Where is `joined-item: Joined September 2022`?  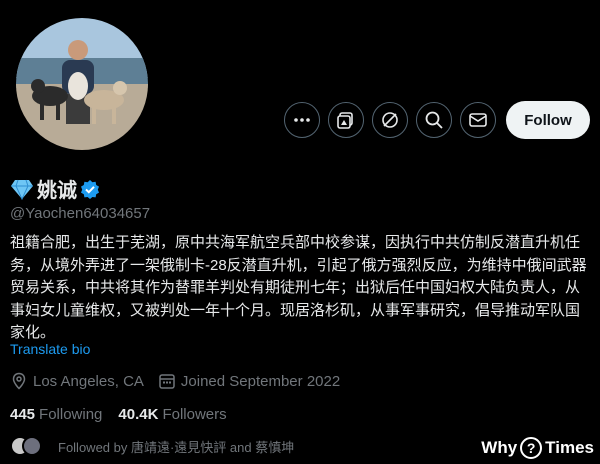
joined-item: Joined September 2022 is located at coordinates (249, 381).